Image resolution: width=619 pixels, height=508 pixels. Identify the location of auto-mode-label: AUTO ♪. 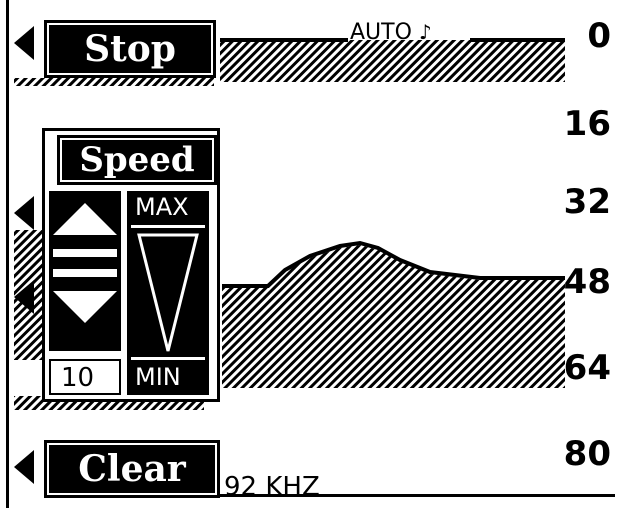
(391, 32).